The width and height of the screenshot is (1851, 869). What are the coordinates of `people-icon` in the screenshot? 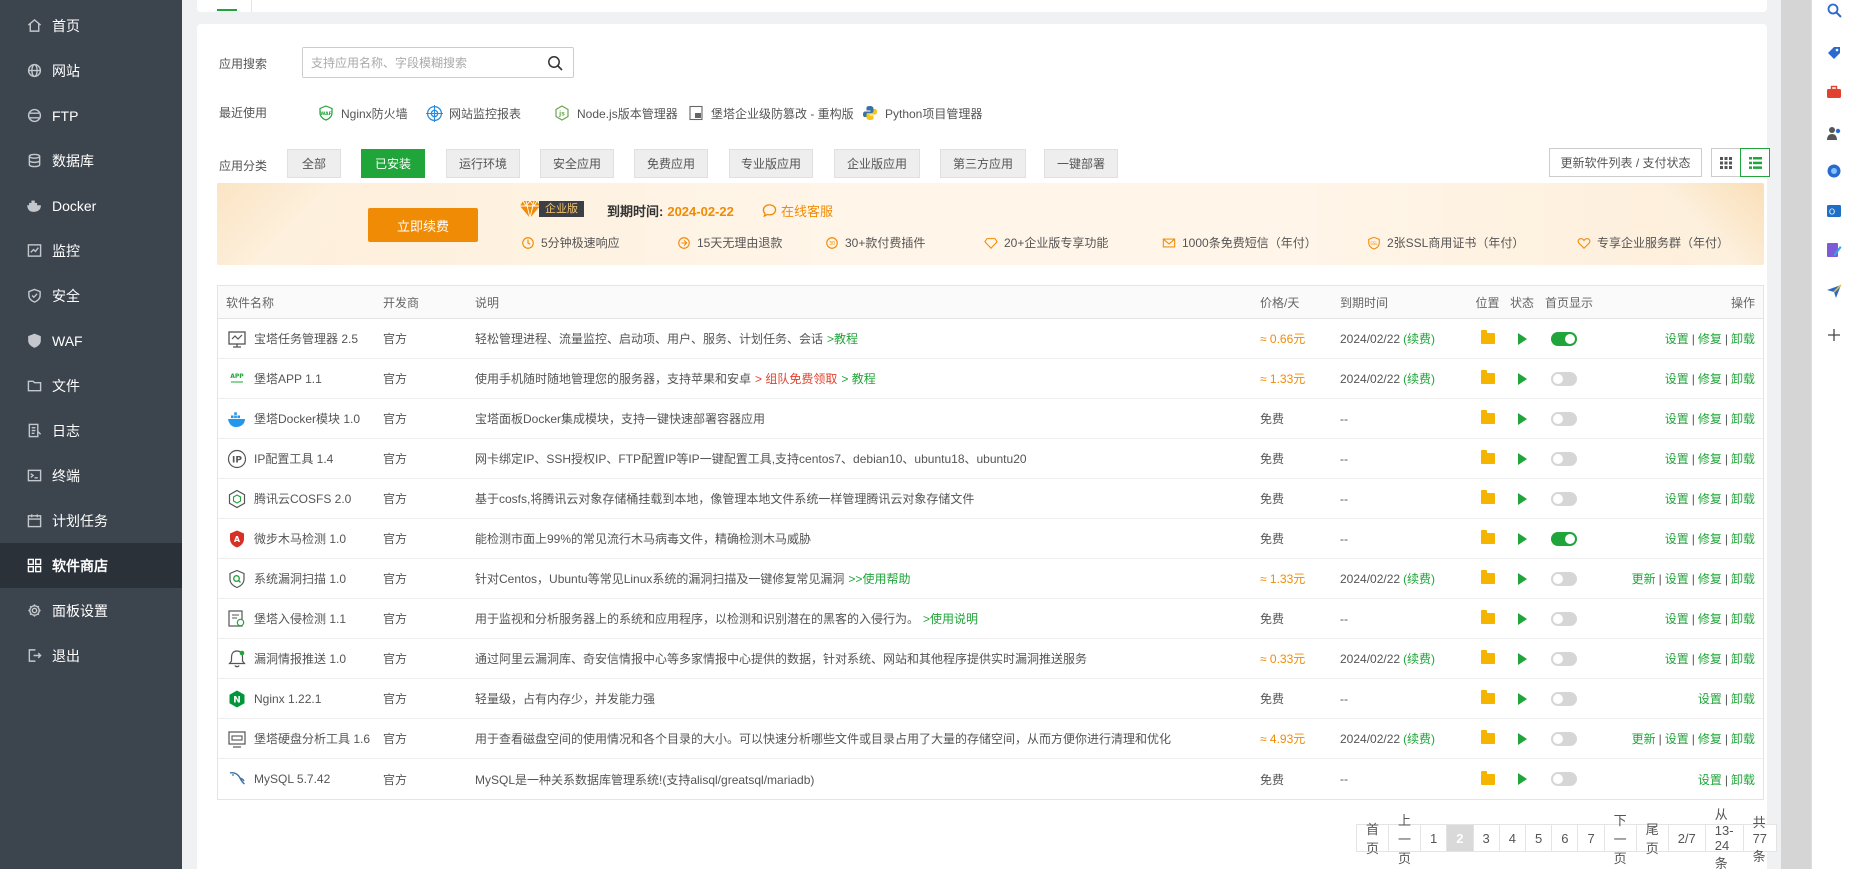 It's located at (1834, 133).